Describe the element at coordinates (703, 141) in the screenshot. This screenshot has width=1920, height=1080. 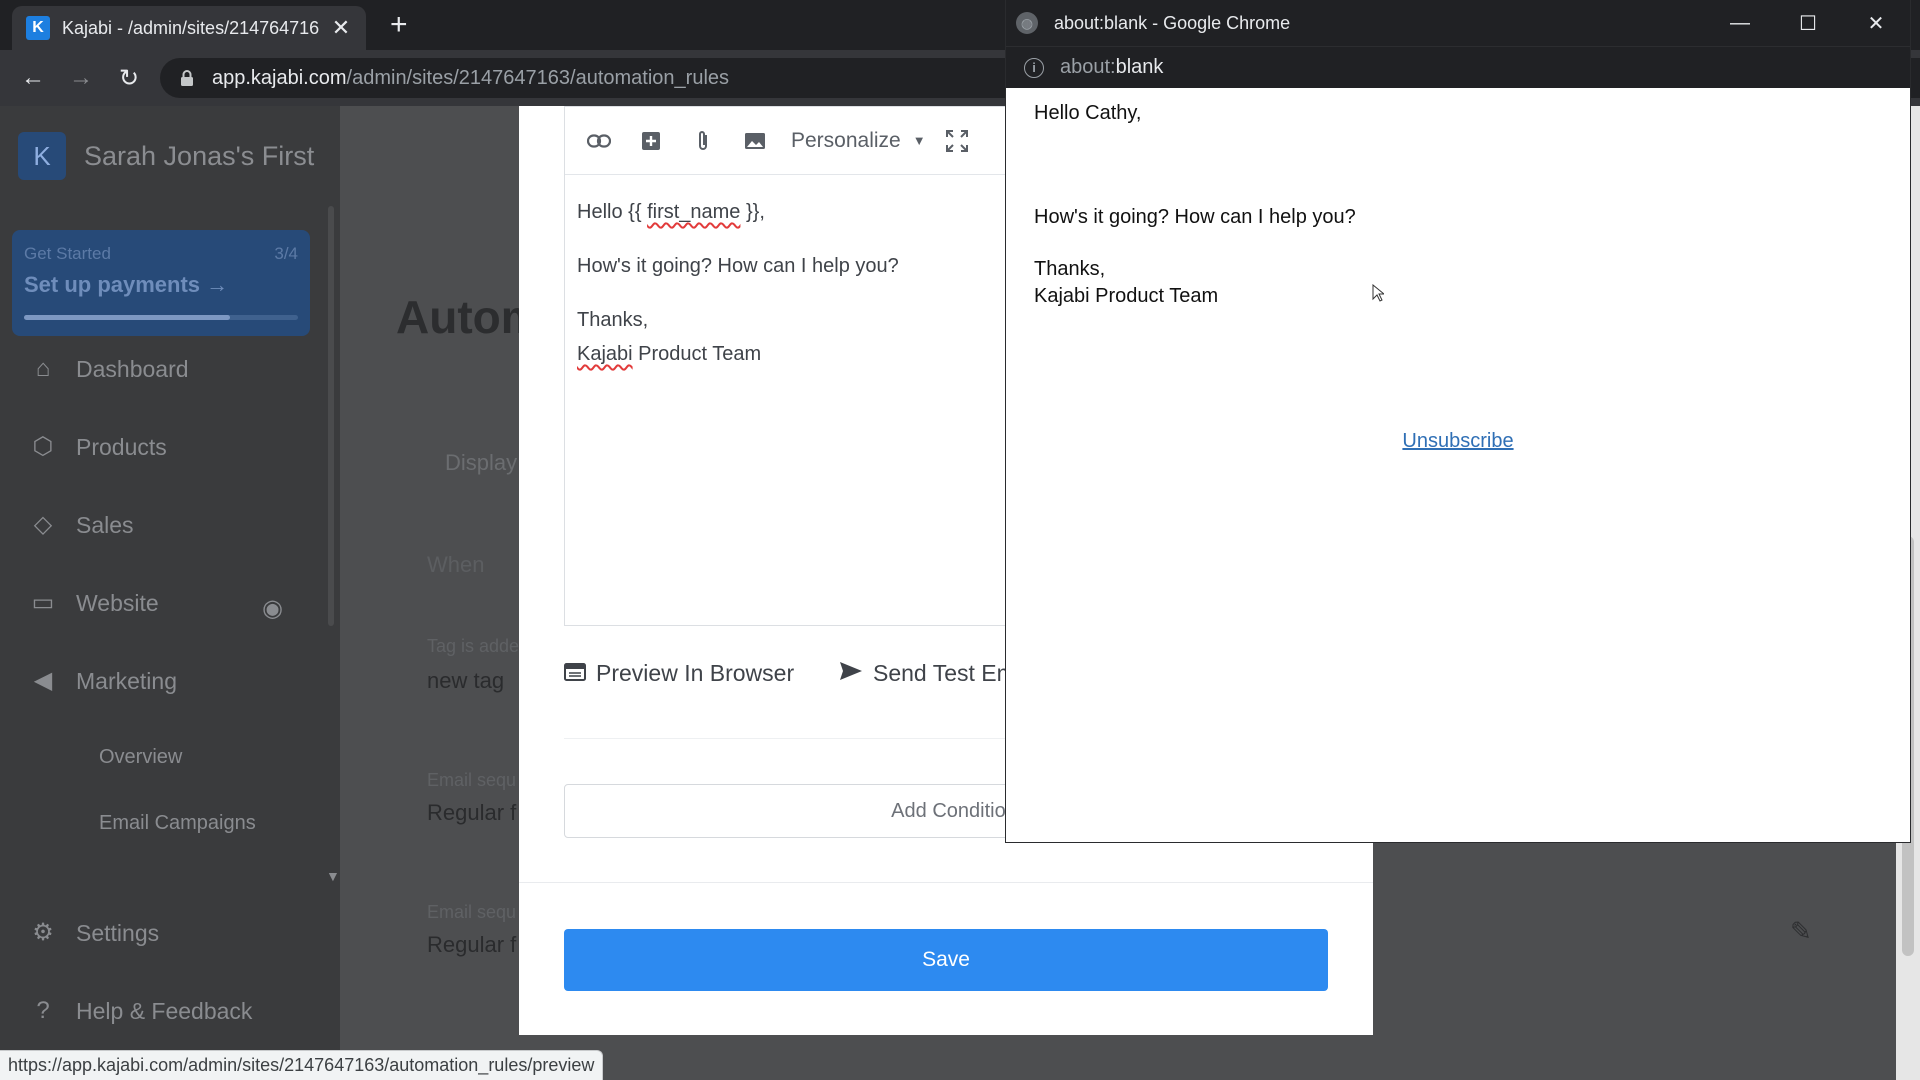
I see `paperclip-icon` at that location.